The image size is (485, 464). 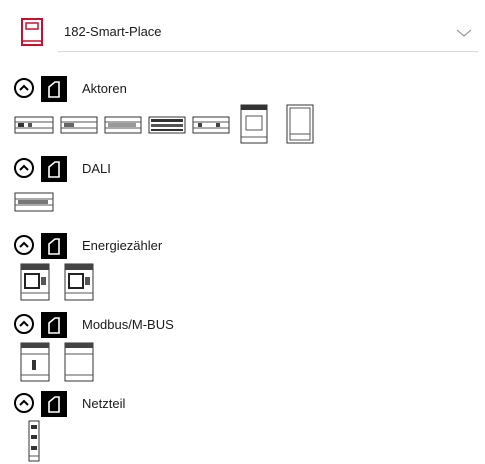 I want to click on category-label: DALI, so click(x=96, y=168).